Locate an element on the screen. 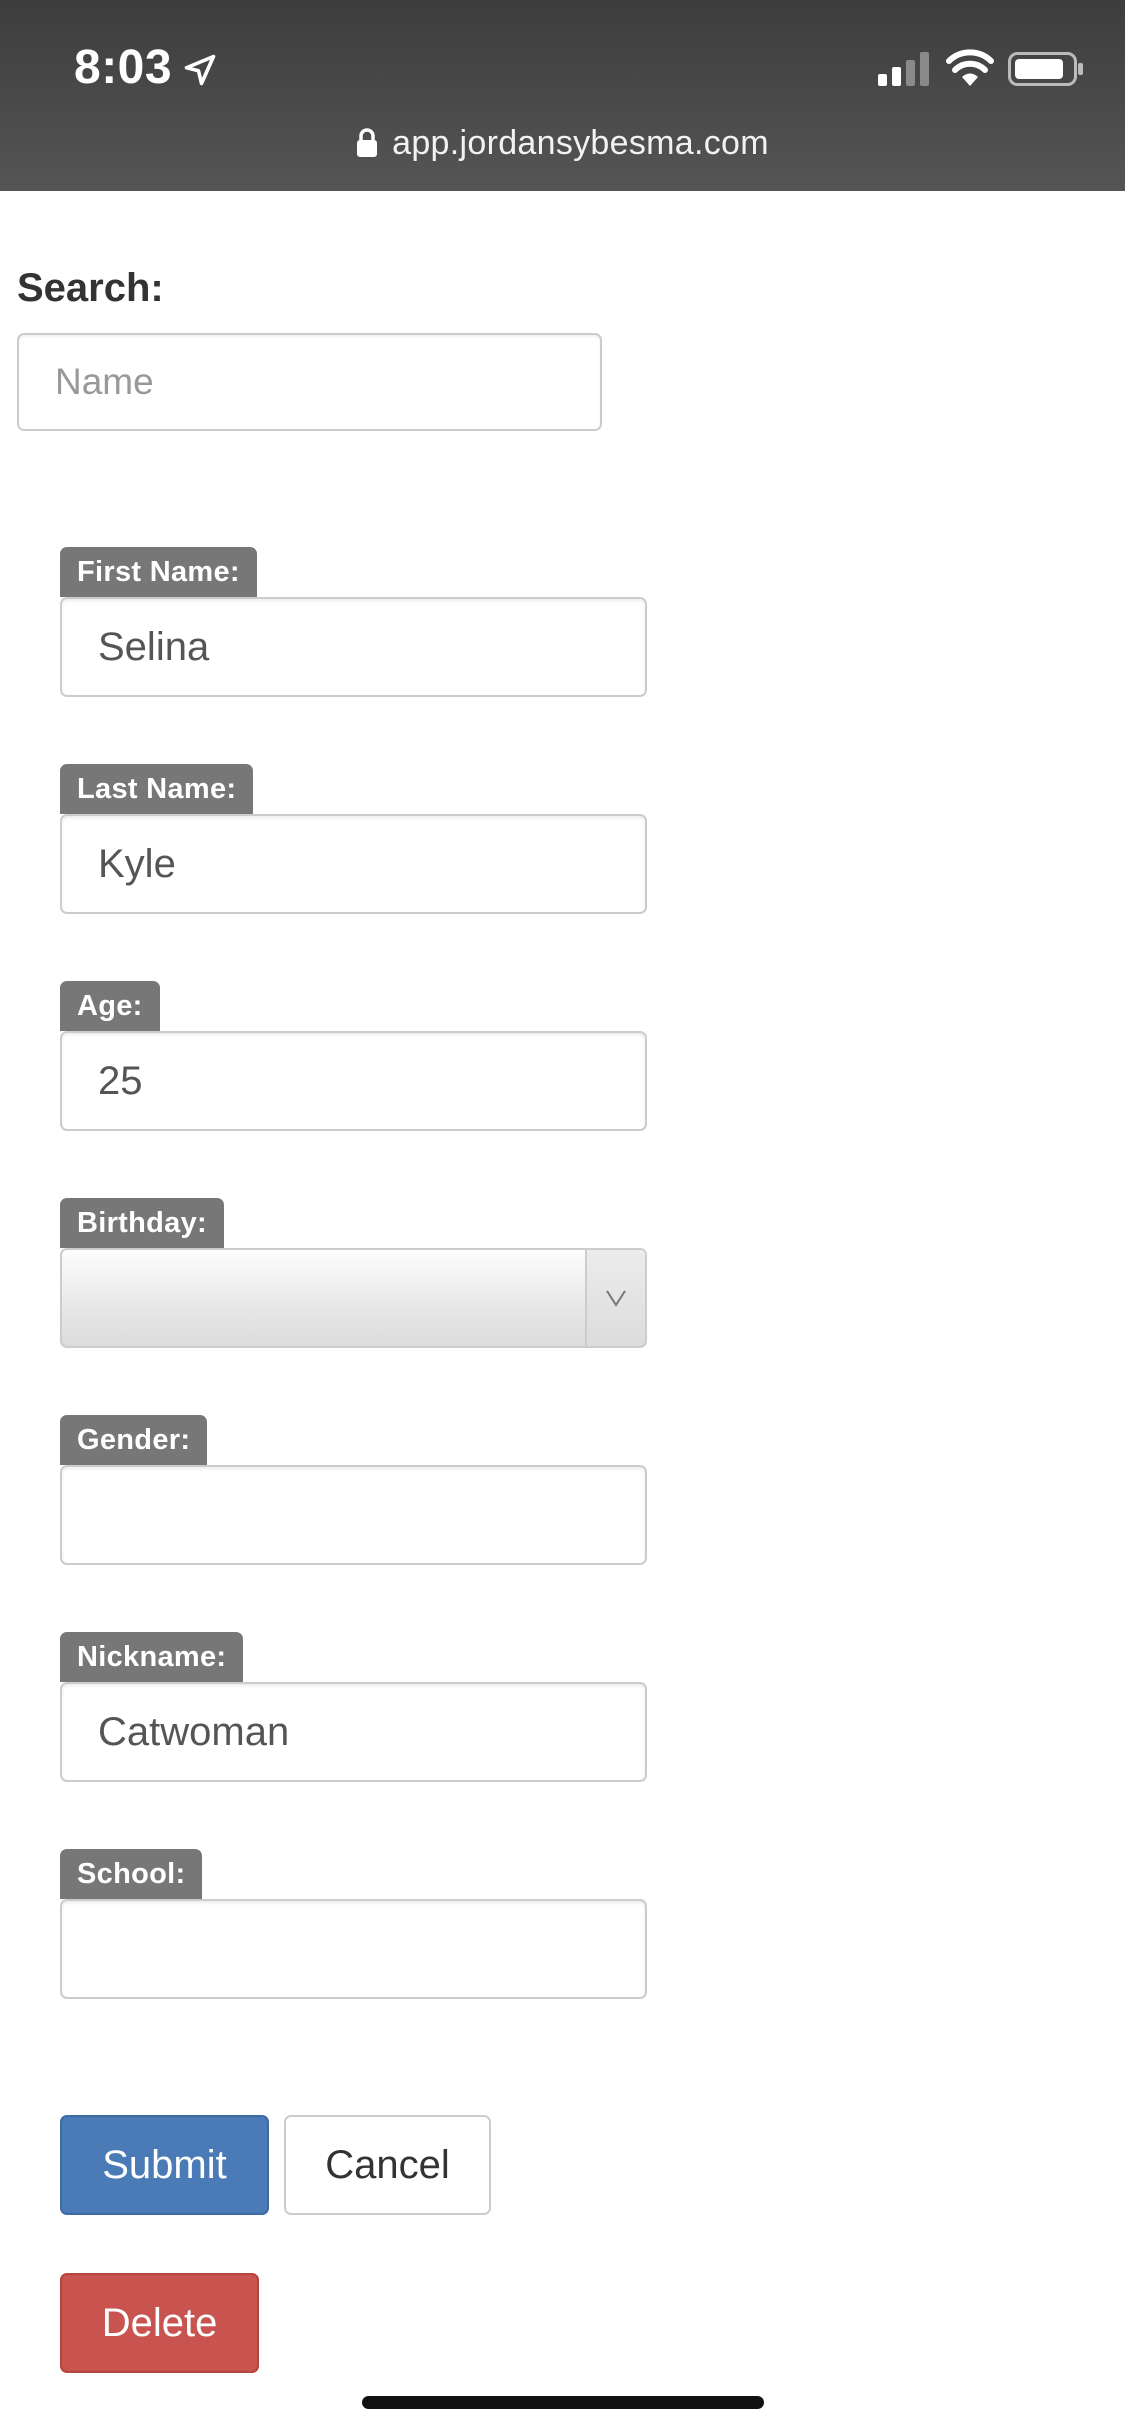 This screenshot has height=2436, width=1125. birthday-group: Birthday: is located at coordinates (353, 1273).